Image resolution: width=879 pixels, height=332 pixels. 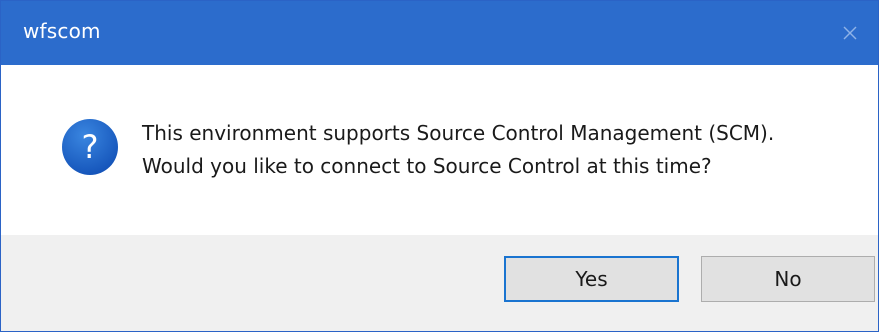 I want to click on window-title: wfscom, so click(x=62, y=31).